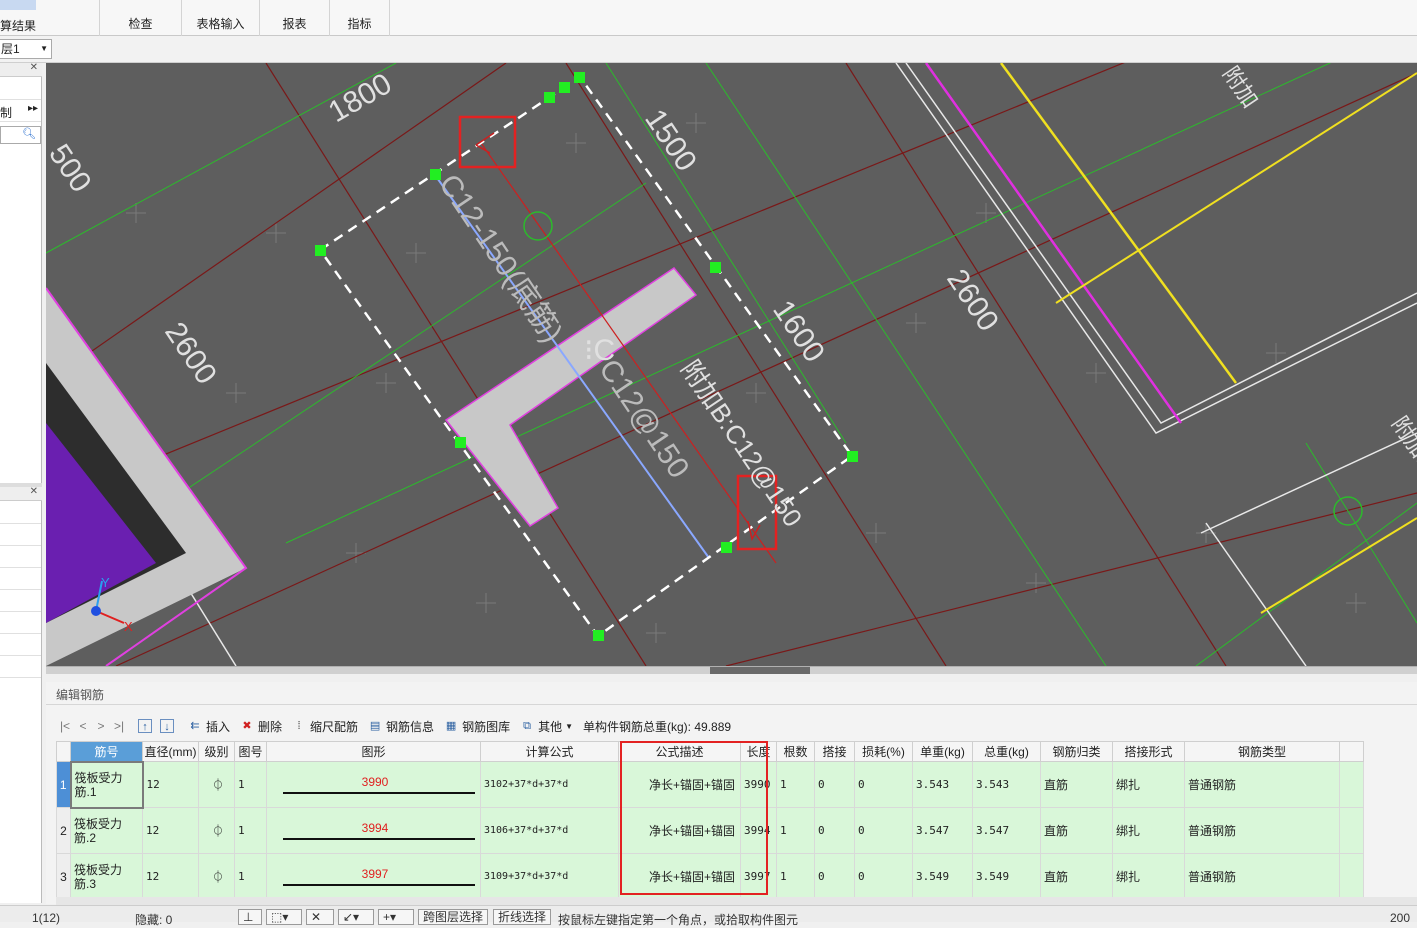 The height and width of the screenshot is (928, 1417). Describe the element at coordinates (1006, 784) in the screenshot. I see `total-weight-cell: 3.543` at that location.